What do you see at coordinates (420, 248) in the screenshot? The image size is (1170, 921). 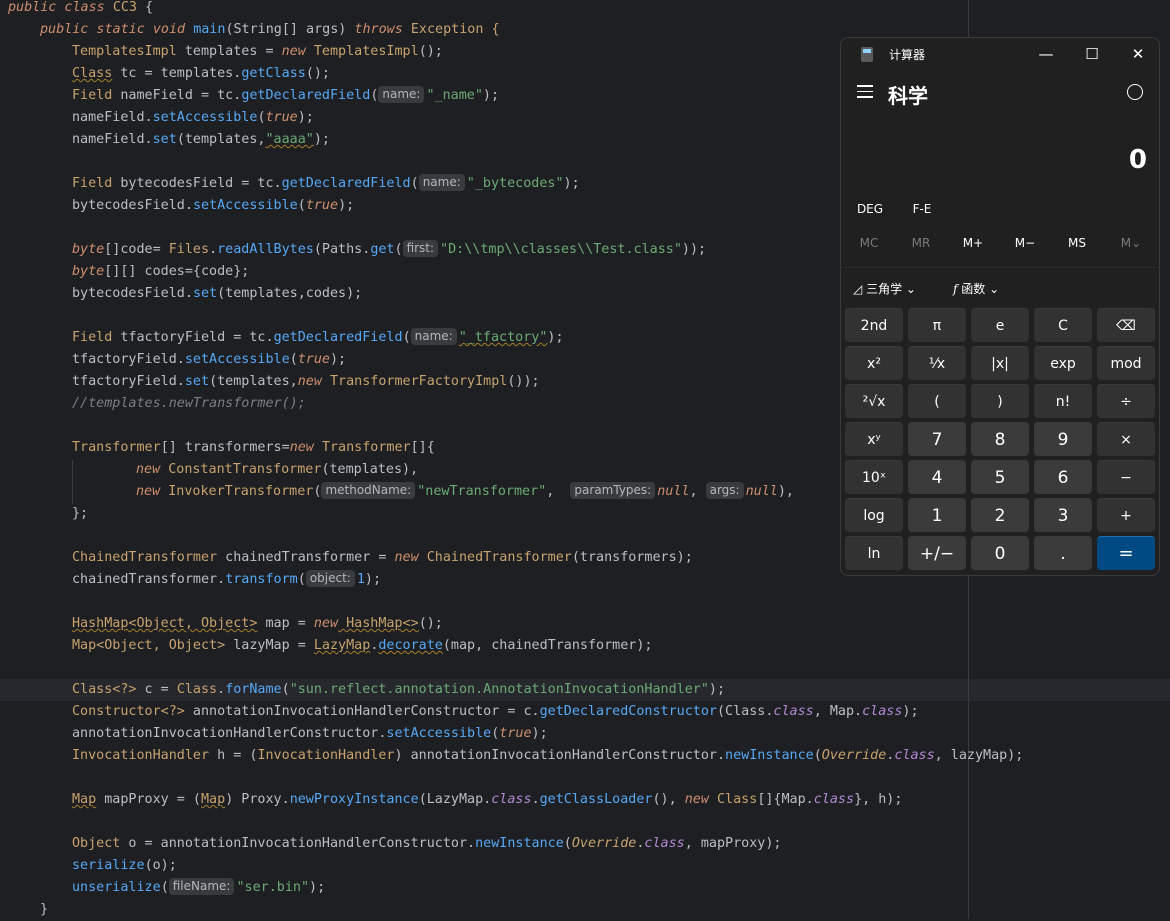 I see `param-hint: first:` at bounding box center [420, 248].